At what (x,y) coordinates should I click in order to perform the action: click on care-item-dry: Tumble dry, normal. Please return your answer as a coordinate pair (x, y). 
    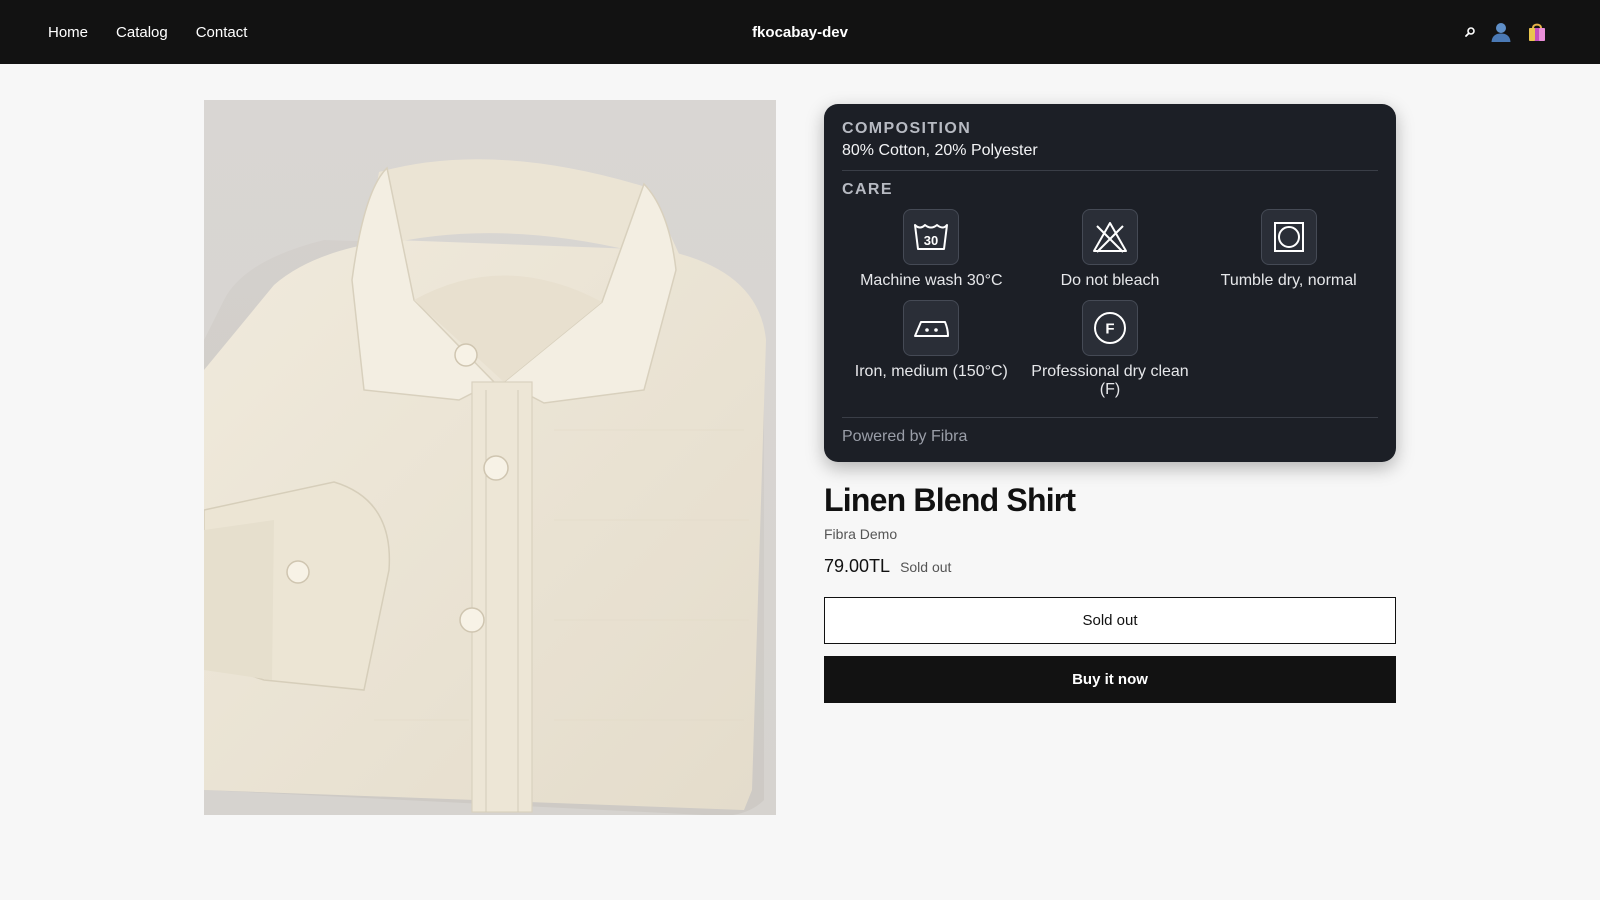
    Looking at the image, I should click on (1288, 249).